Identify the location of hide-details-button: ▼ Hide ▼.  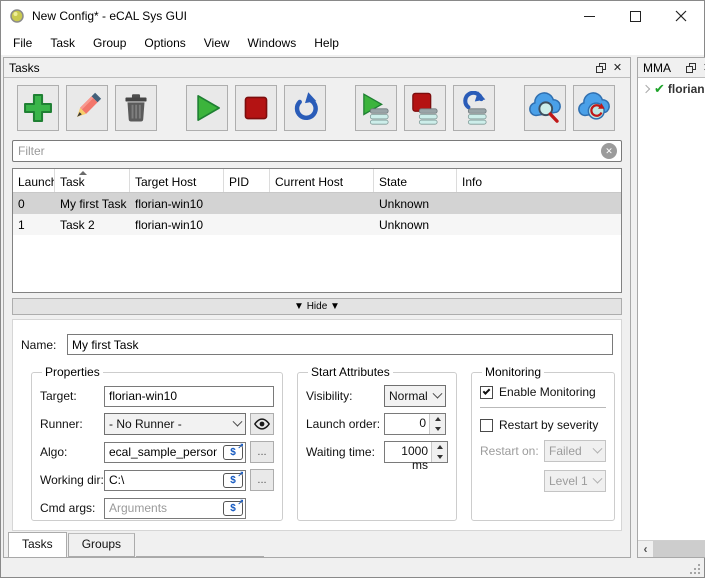
(317, 306).